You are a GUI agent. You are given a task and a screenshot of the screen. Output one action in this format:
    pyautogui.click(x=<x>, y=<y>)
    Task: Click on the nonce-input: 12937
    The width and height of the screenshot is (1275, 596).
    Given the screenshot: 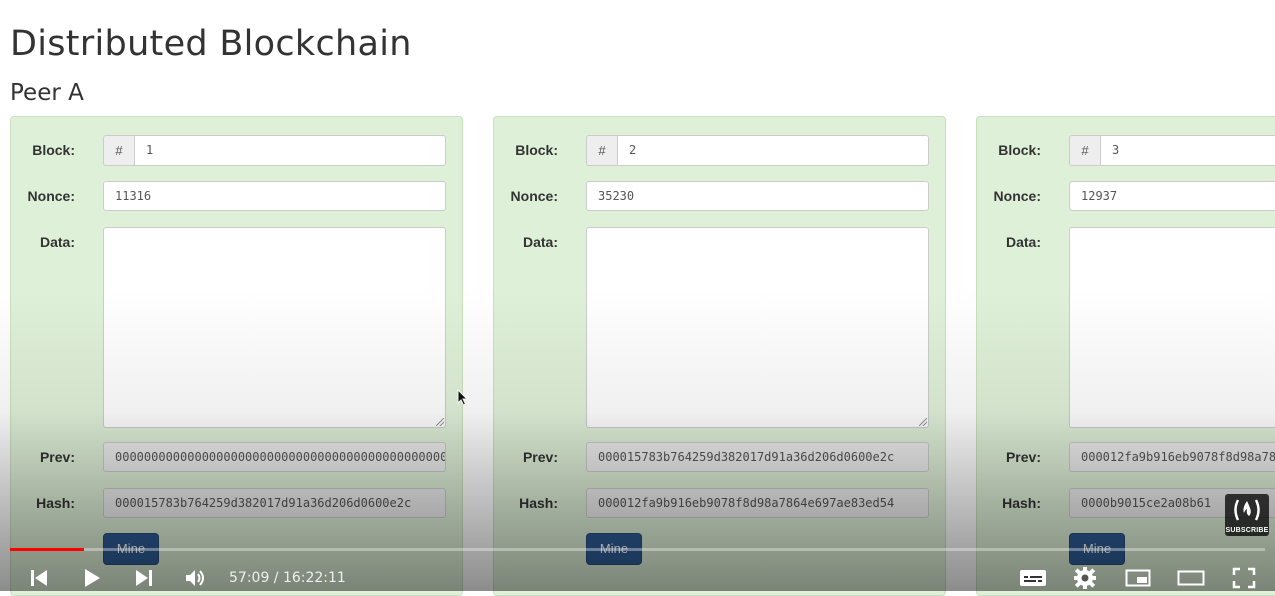 What is the action you would take?
    pyautogui.click(x=1172, y=196)
    